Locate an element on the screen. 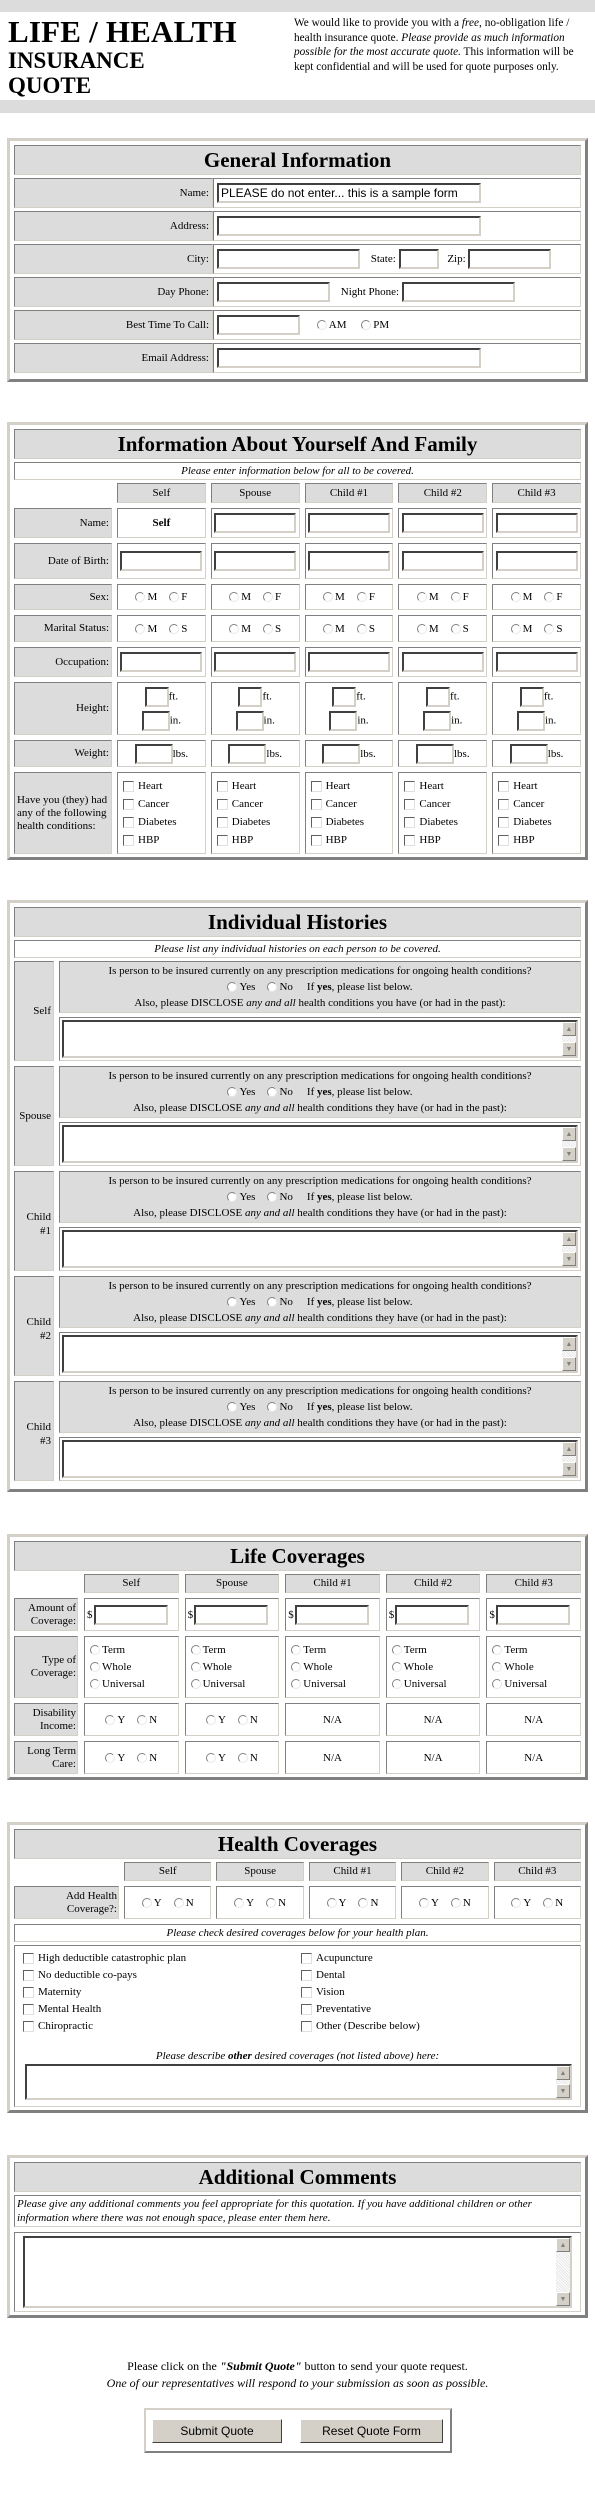  type-universal-radio is located at coordinates (497, 1684).